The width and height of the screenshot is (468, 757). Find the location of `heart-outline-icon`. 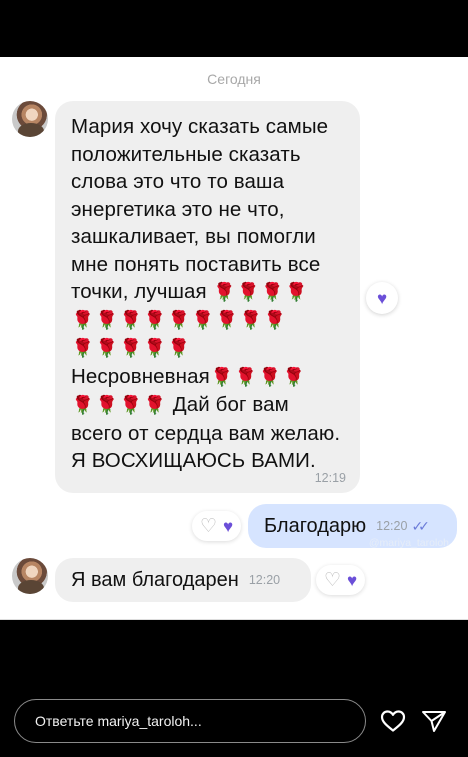

heart-outline-icon is located at coordinates (393, 721).